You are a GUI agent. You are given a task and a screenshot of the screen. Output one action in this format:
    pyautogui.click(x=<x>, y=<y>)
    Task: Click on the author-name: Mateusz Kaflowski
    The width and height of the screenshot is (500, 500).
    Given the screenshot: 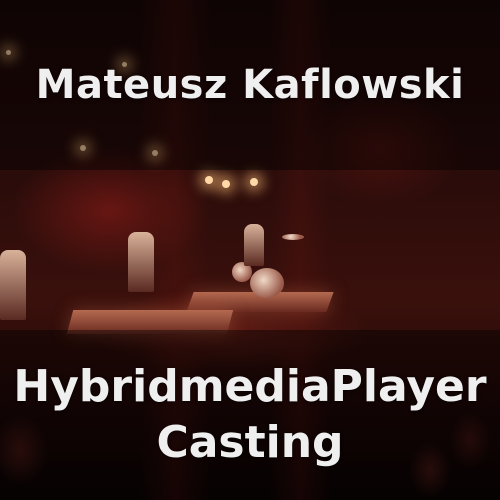 What is the action you would take?
    pyautogui.click(x=250, y=85)
    